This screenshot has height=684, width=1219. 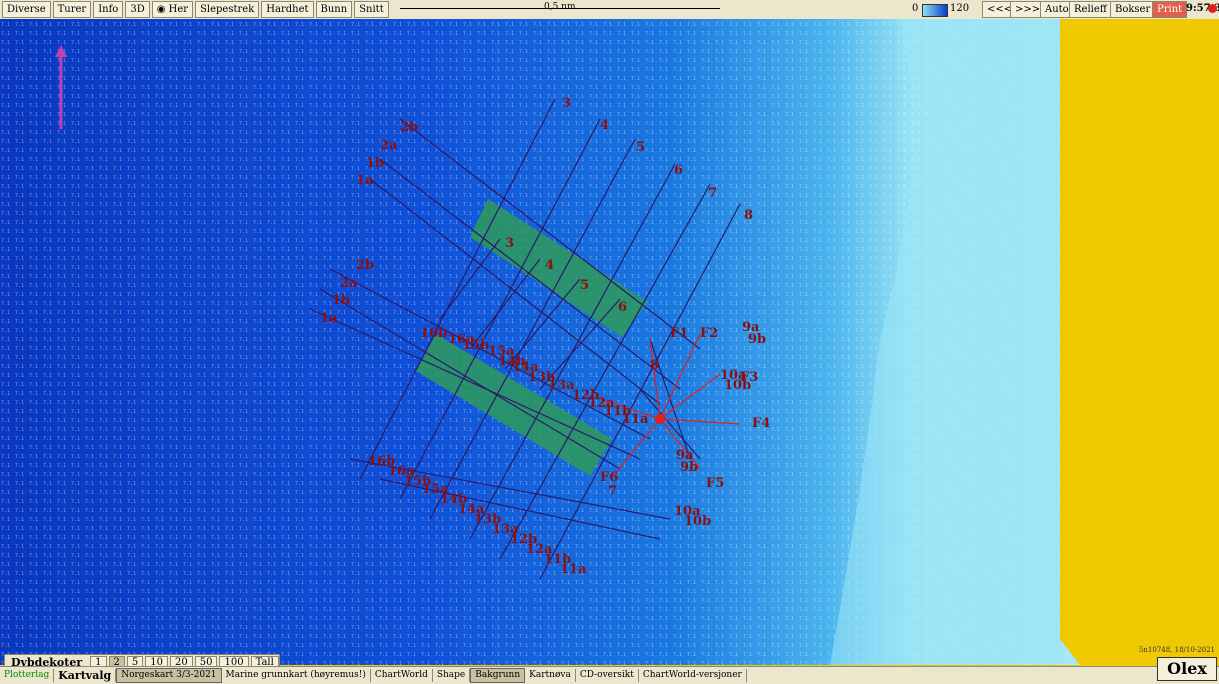 What do you see at coordinates (349, 283) in the screenshot?
I see `map-label-upper2-1: 2a` at bounding box center [349, 283].